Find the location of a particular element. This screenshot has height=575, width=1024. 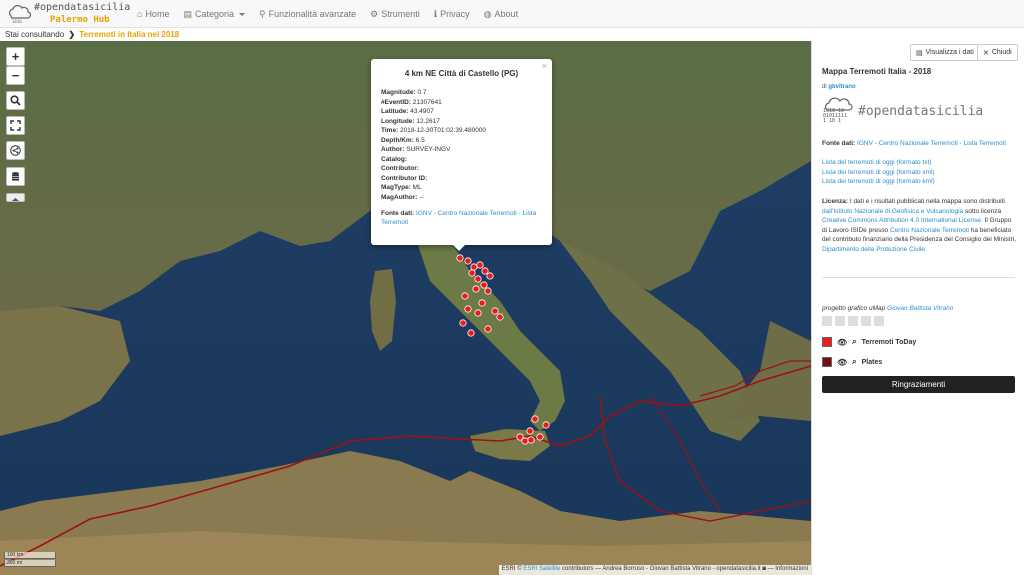

popup-field-row: Author: SURVEY-INGV is located at coordinates (461, 150).